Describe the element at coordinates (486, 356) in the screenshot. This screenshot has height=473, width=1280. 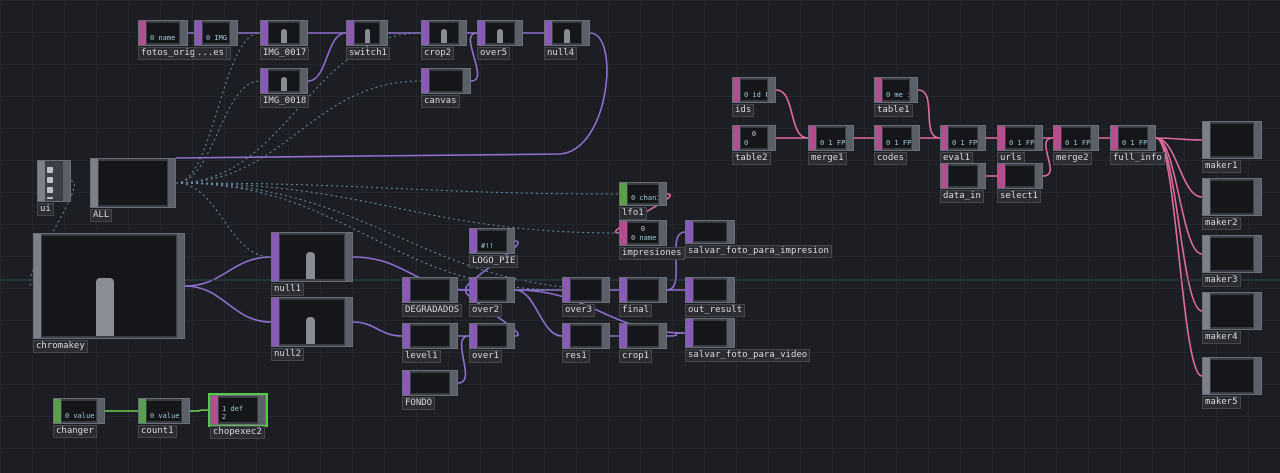
I see `node-label-over1: over1` at that location.